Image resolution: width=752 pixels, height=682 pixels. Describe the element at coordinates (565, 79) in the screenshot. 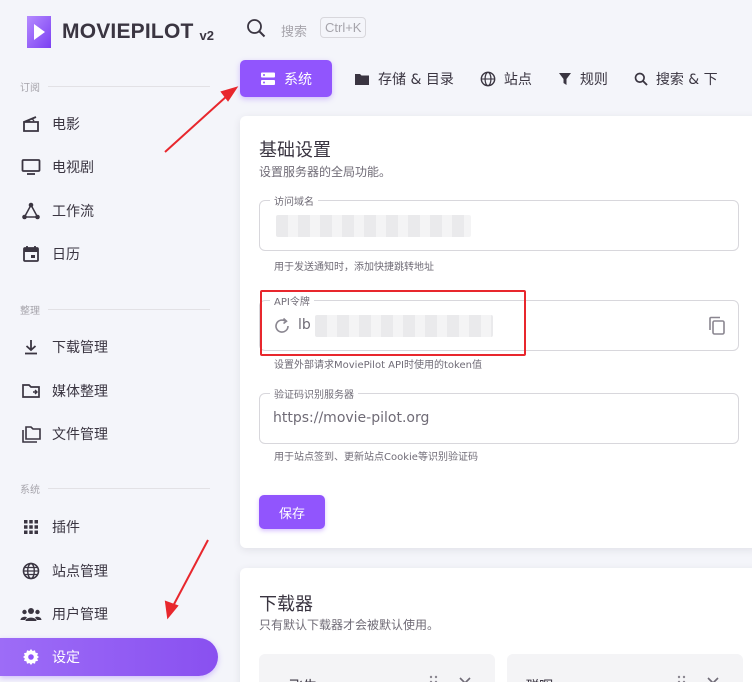

I see `filter-icon` at that location.